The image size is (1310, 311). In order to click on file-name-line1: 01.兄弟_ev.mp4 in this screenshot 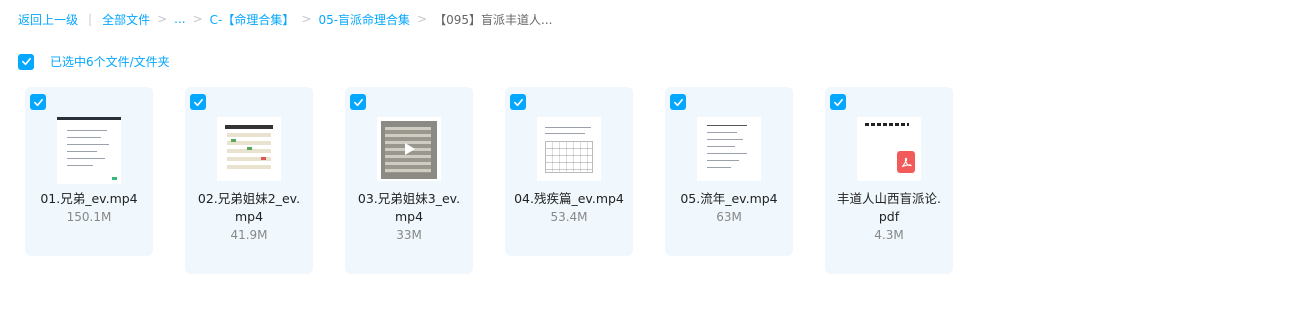, I will do `click(89, 198)`.